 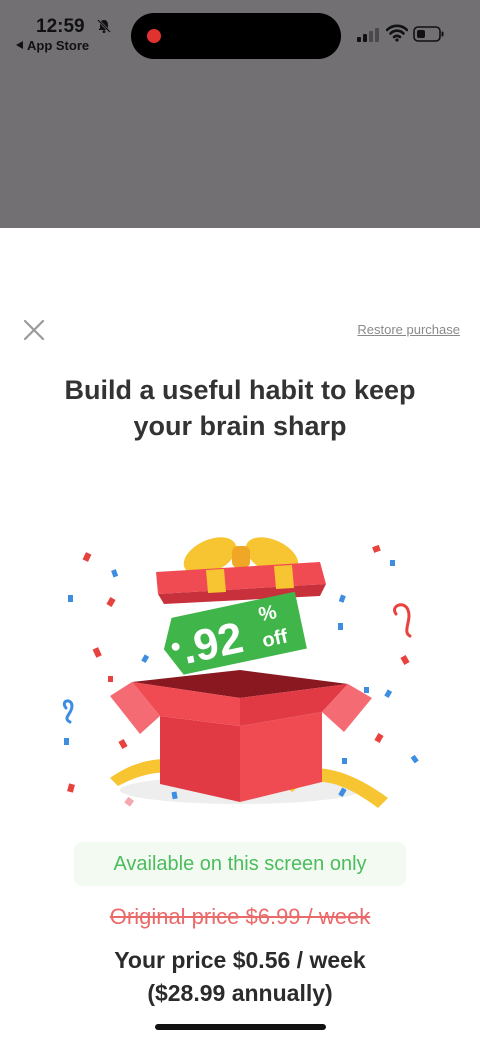 What do you see at coordinates (154, 36) in the screenshot?
I see `recording-indicator-icon` at bounding box center [154, 36].